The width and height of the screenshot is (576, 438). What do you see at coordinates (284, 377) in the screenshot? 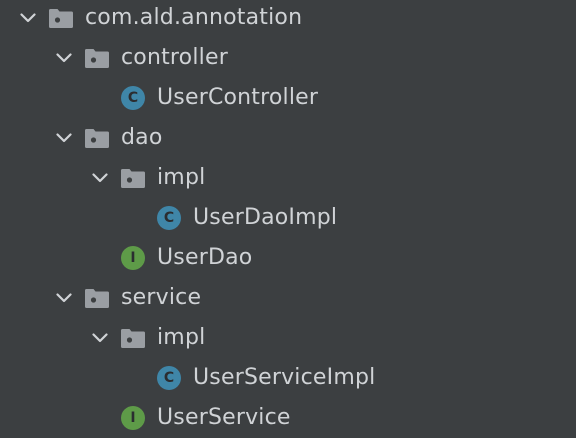
I see `tree-node-label: UserServiceImpl` at bounding box center [284, 377].